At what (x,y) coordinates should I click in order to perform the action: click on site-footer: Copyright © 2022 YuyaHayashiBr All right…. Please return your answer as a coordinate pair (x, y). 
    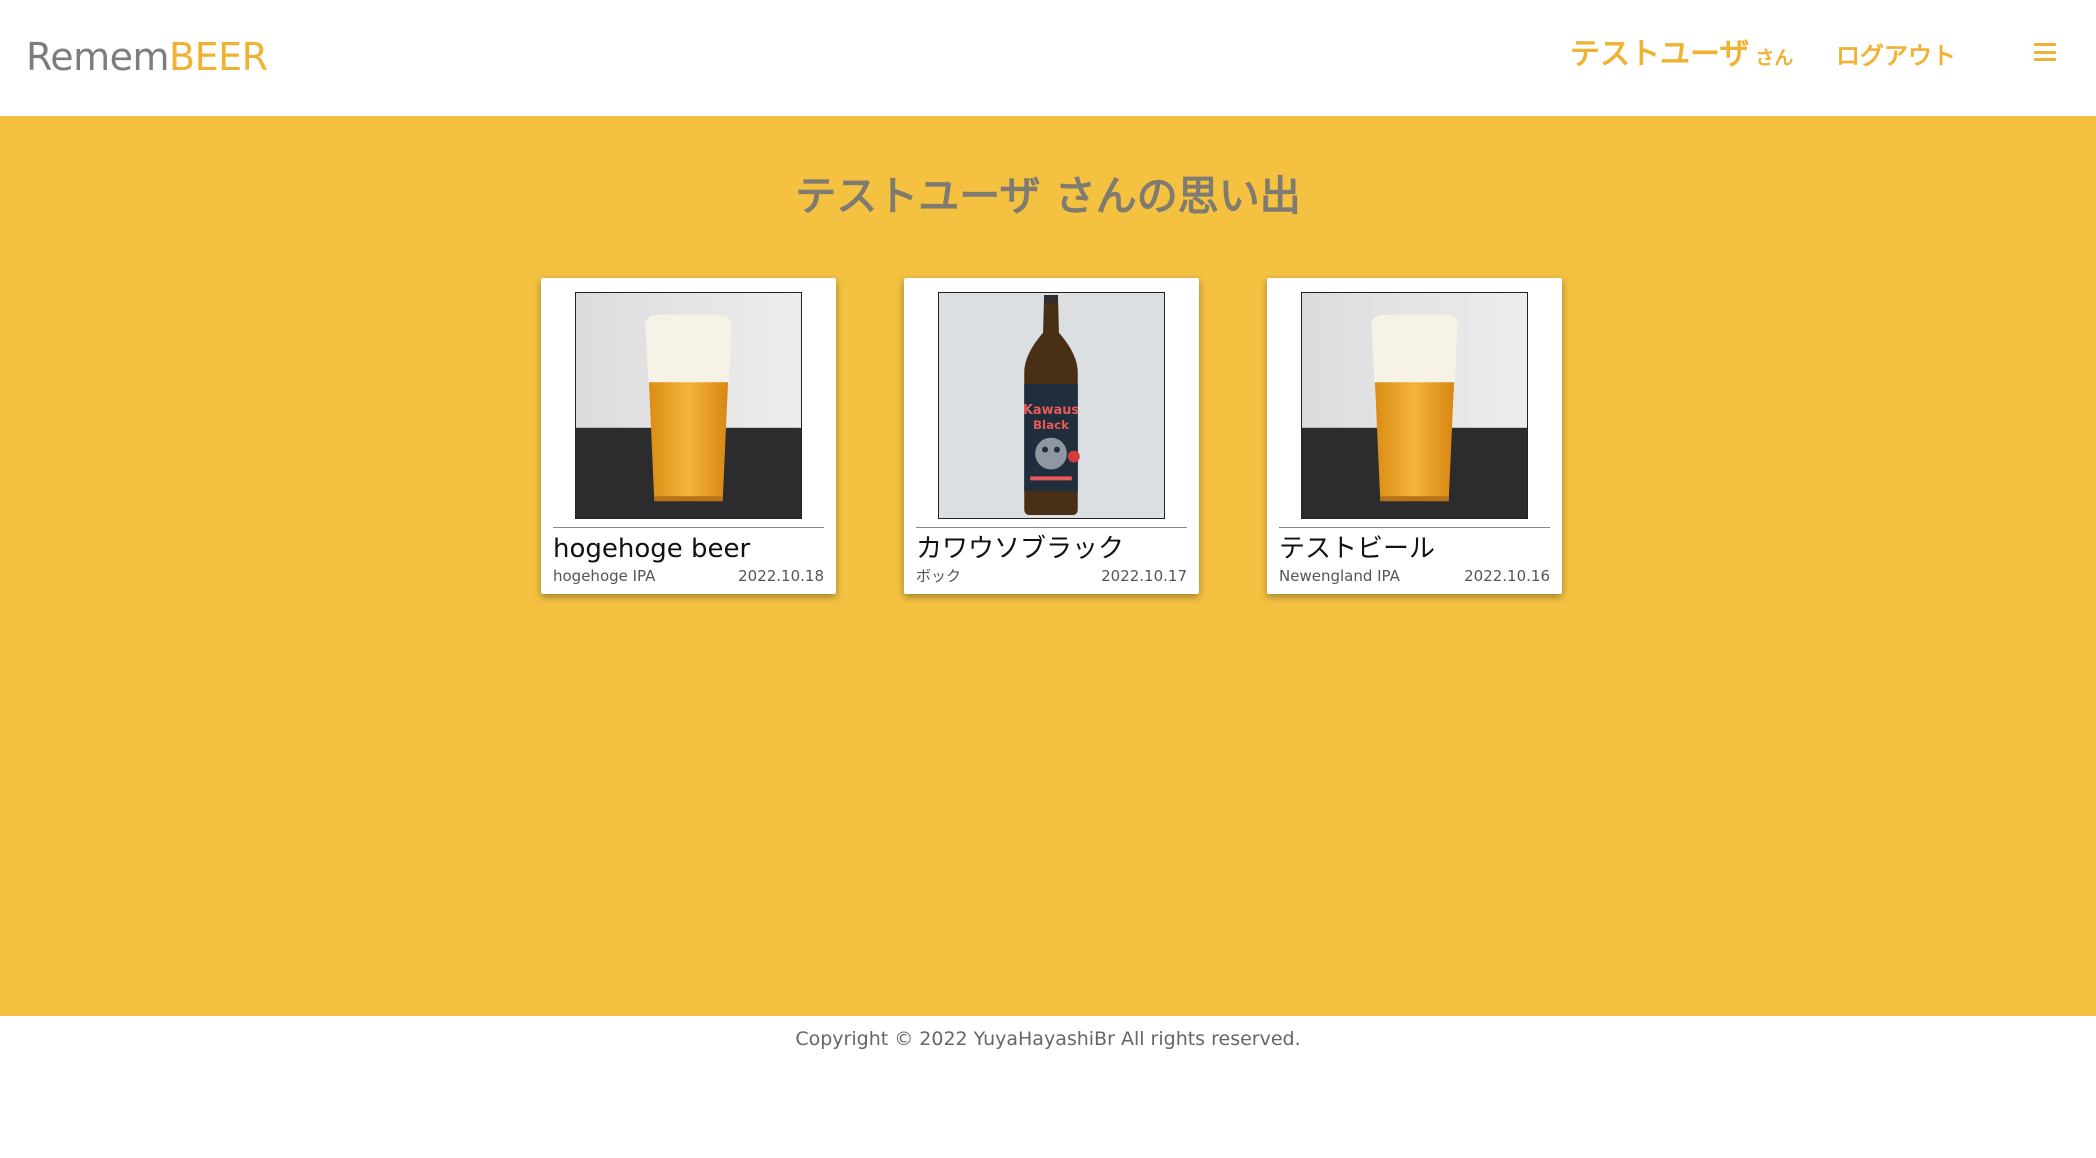
    Looking at the image, I should click on (1048, 1087).